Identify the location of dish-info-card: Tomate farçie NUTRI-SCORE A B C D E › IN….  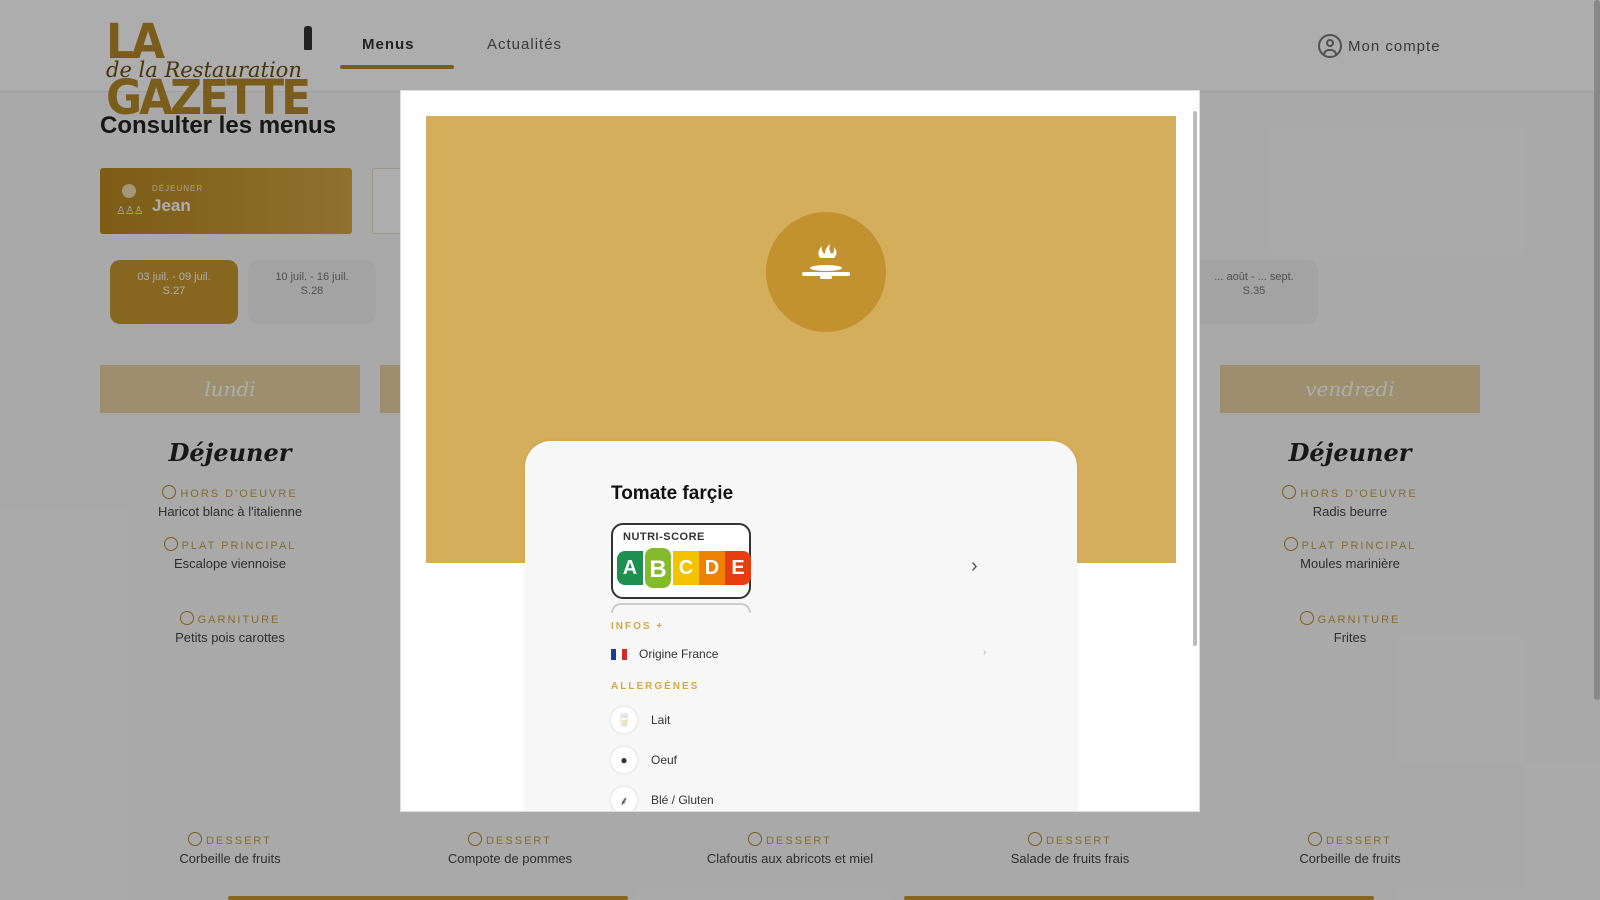
(801, 626).